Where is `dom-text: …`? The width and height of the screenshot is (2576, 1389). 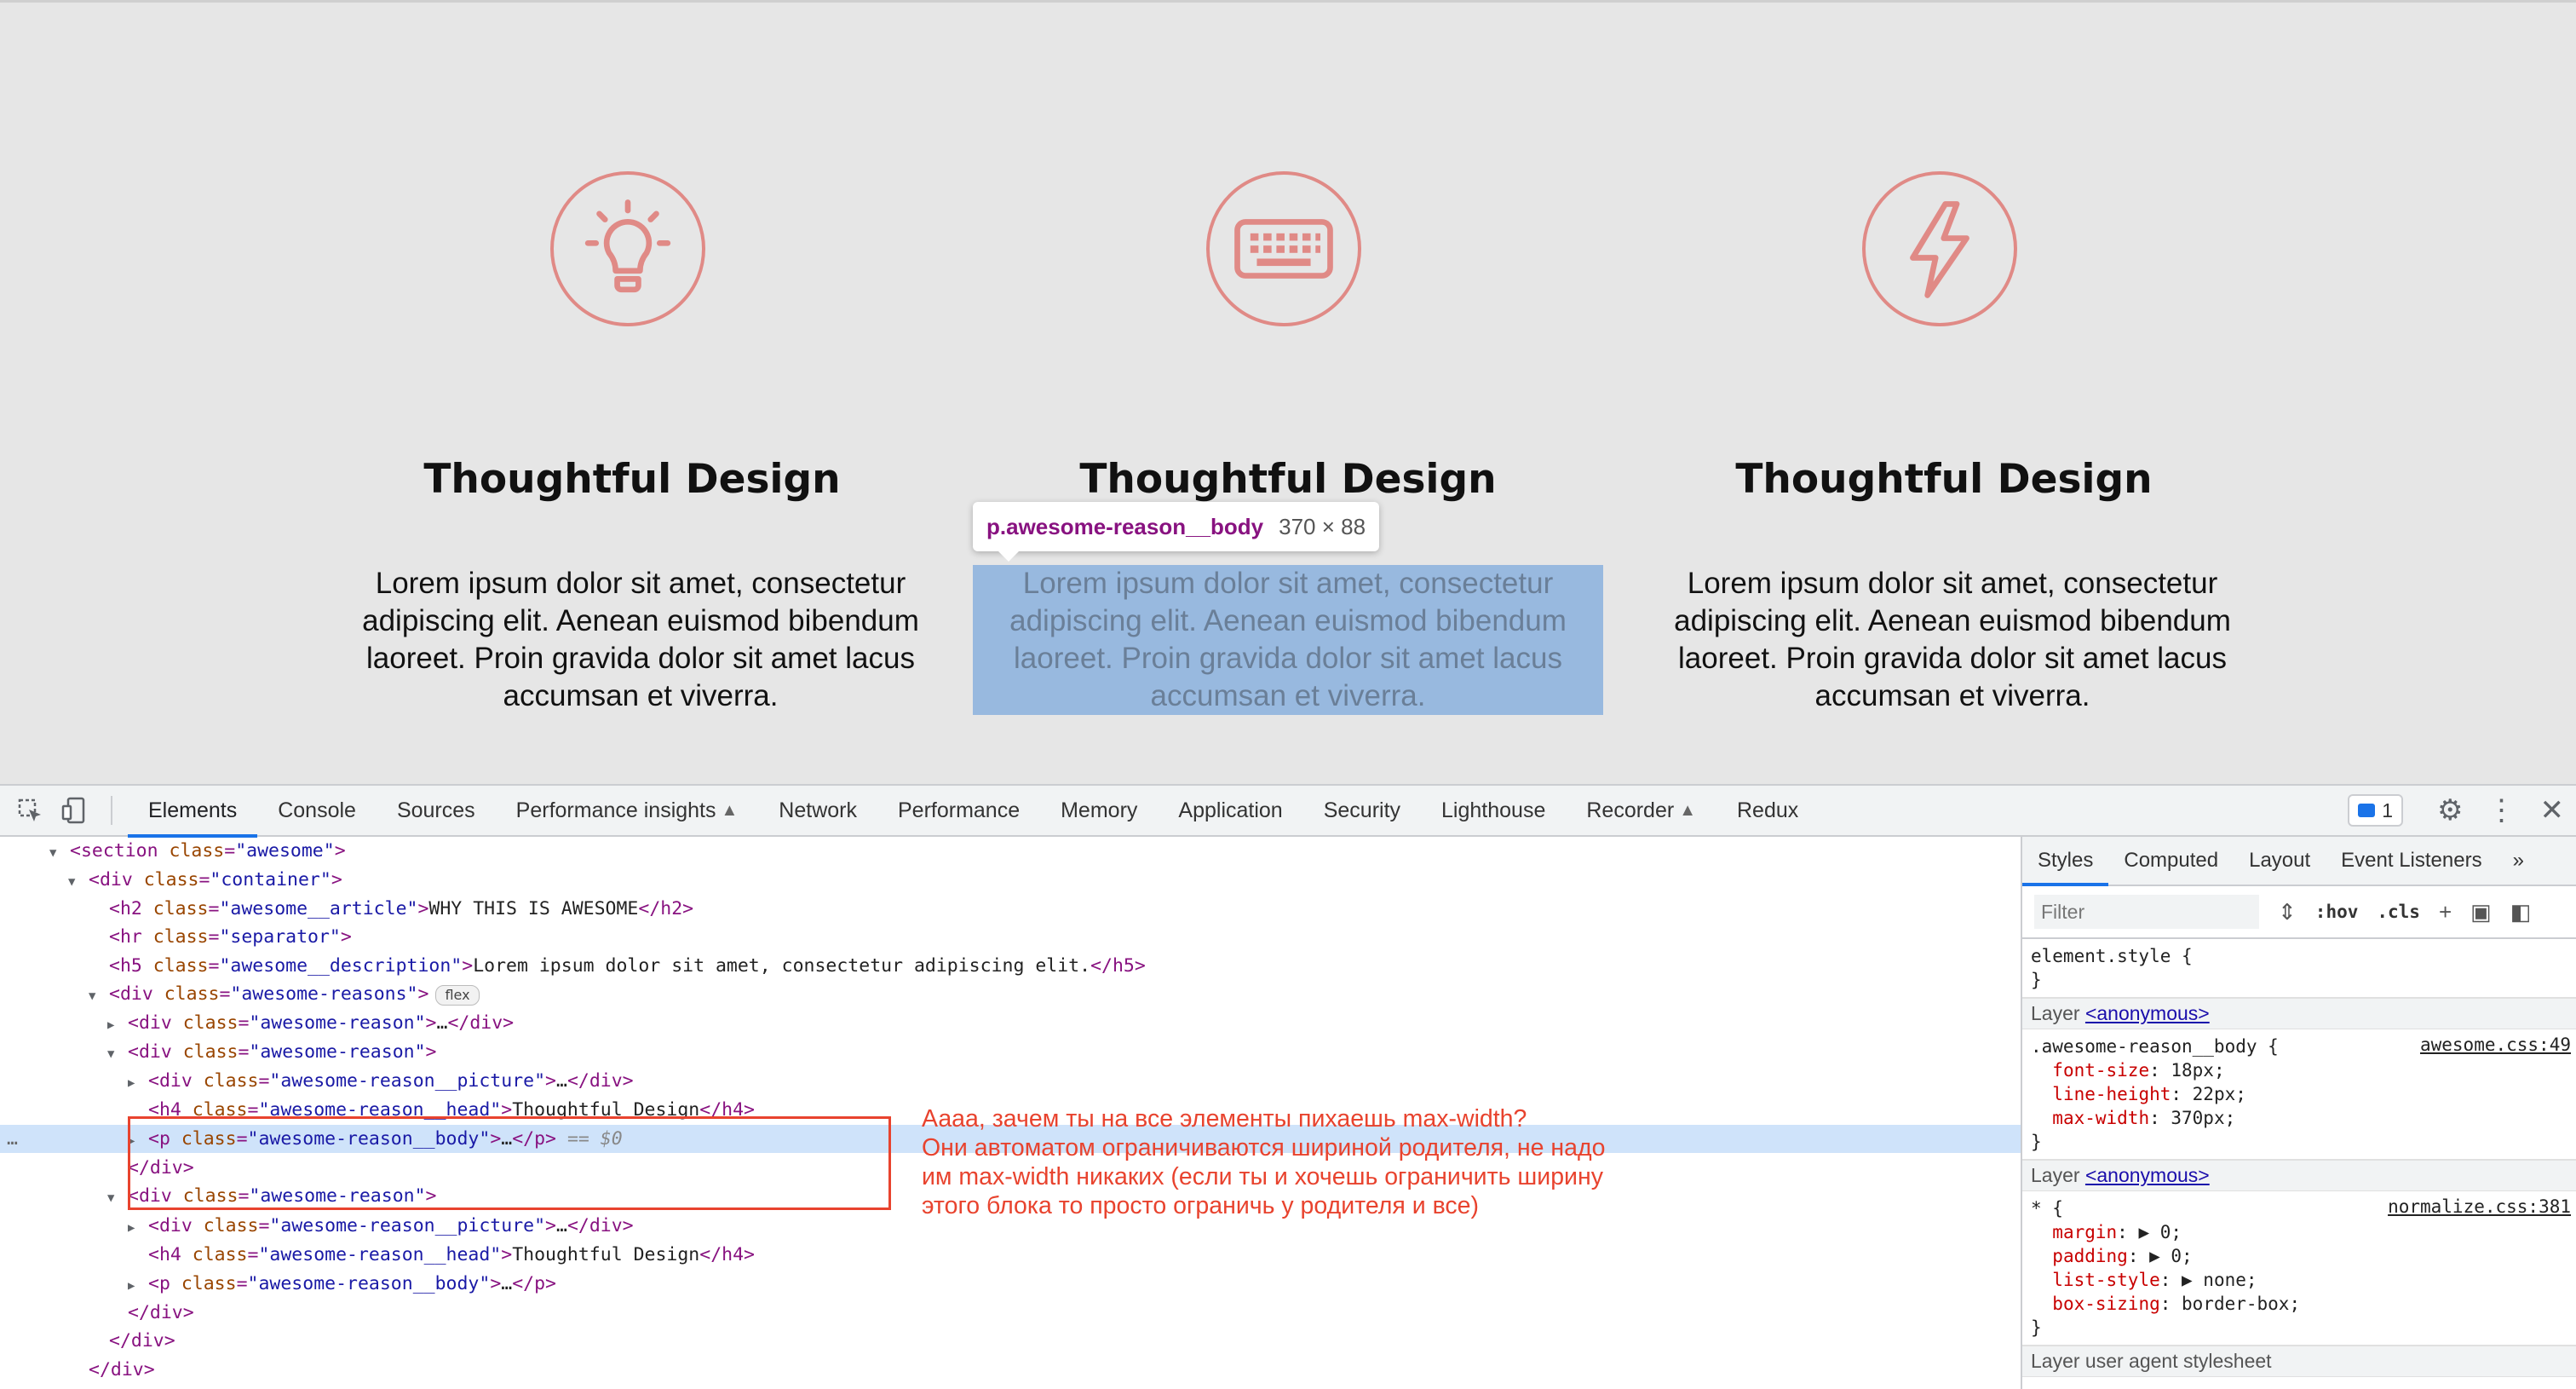
dom-text: … is located at coordinates (561, 1081).